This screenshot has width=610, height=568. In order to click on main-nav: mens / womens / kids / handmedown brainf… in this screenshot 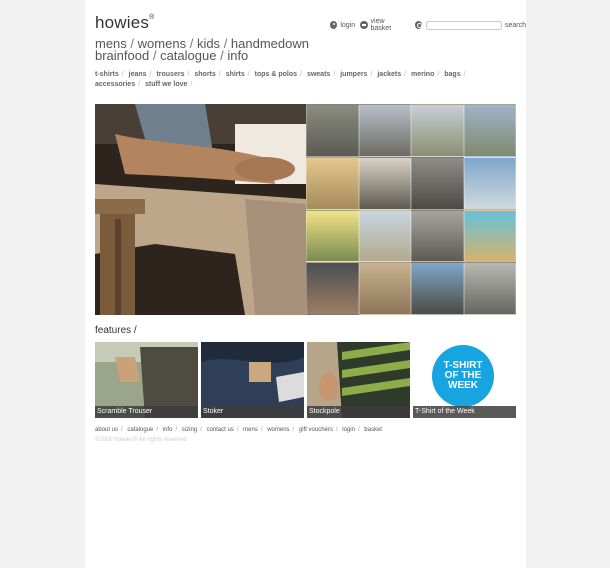, I will do `click(225, 50)`.